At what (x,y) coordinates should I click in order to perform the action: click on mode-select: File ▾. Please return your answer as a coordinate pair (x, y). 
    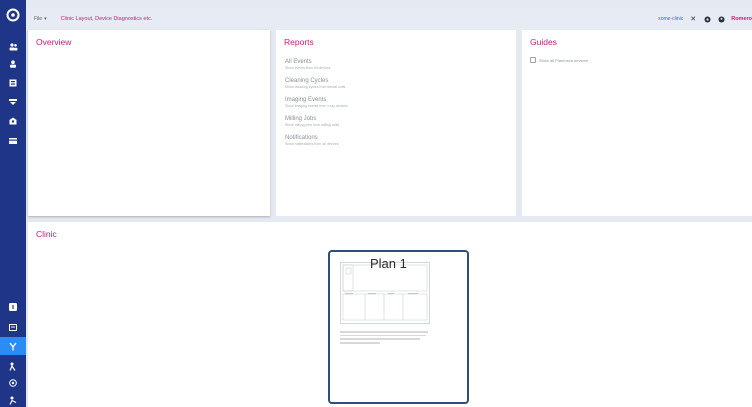
    Looking at the image, I should click on (40, 19).